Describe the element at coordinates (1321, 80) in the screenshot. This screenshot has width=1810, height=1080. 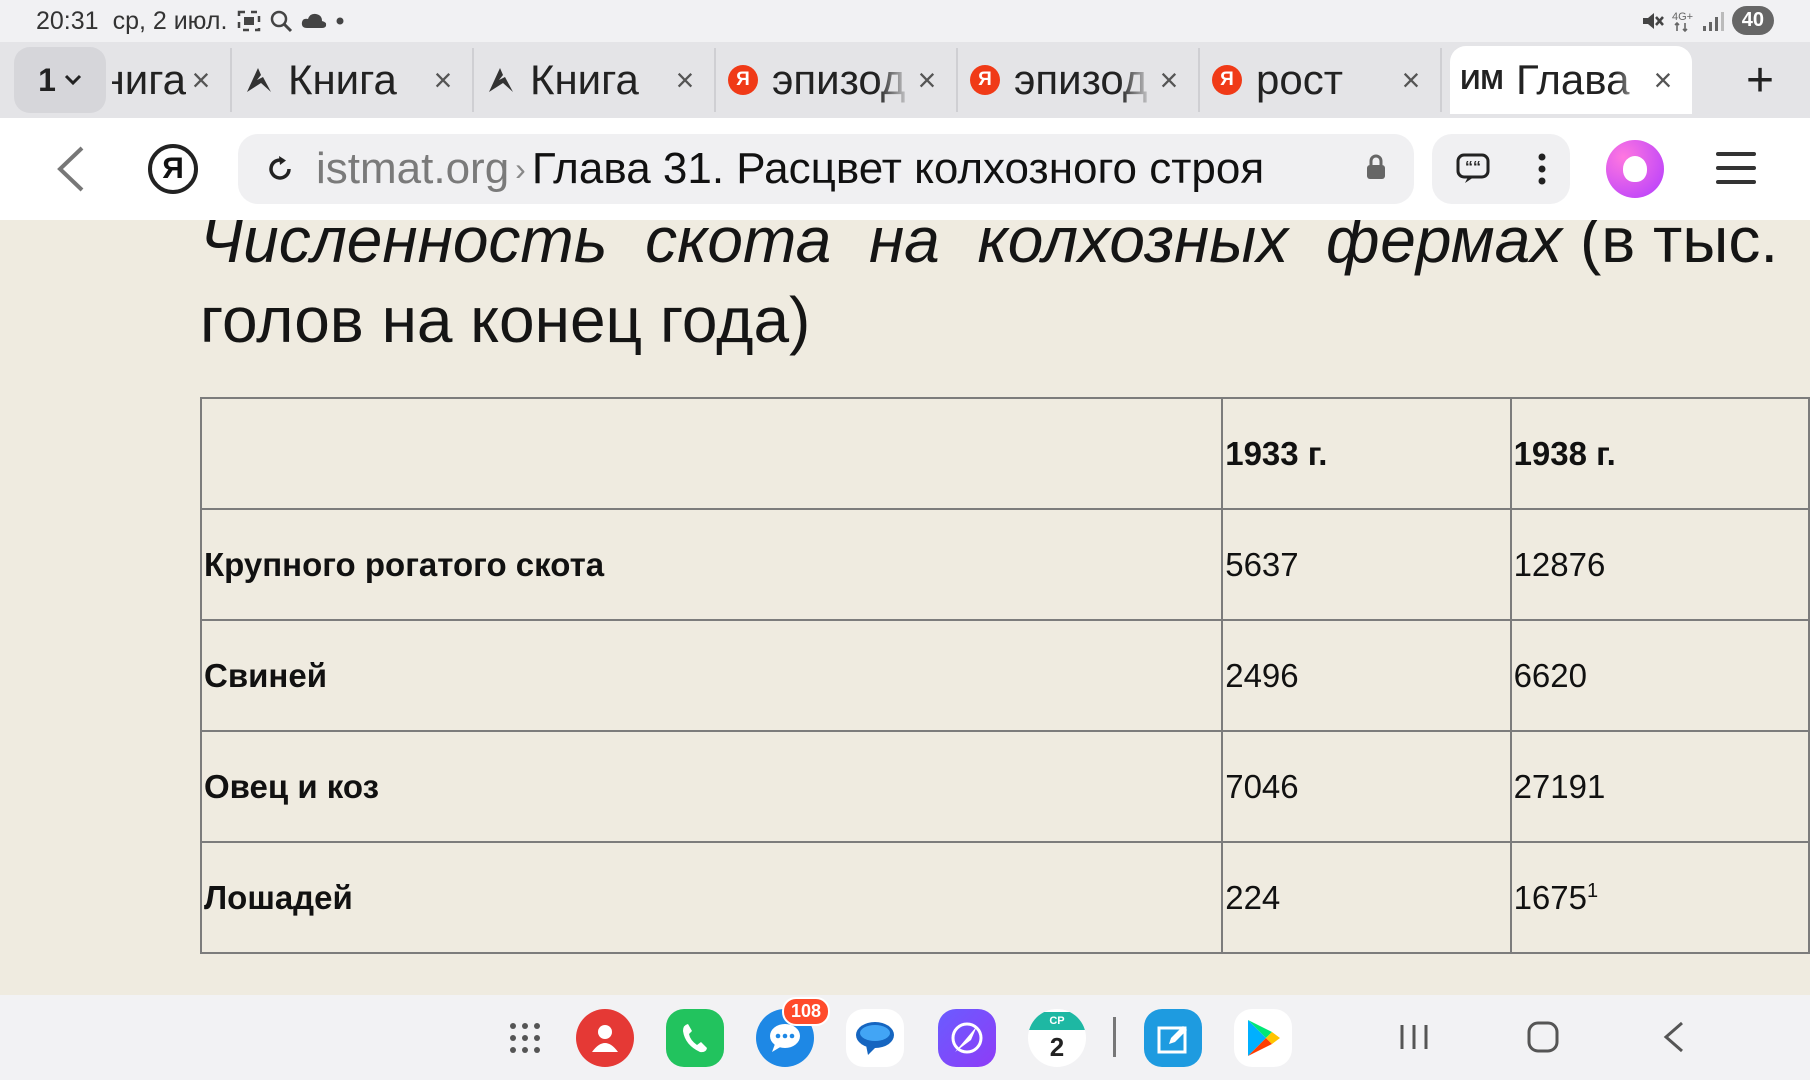
I see `tab: Я рост ×` at that location.